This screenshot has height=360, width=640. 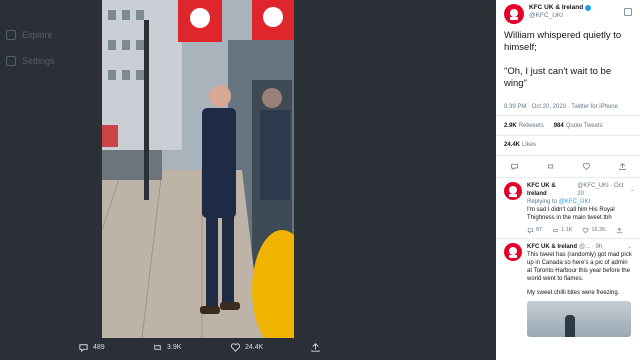 I want to click on reply-reply-button: 87, so click(x=534, y=230).